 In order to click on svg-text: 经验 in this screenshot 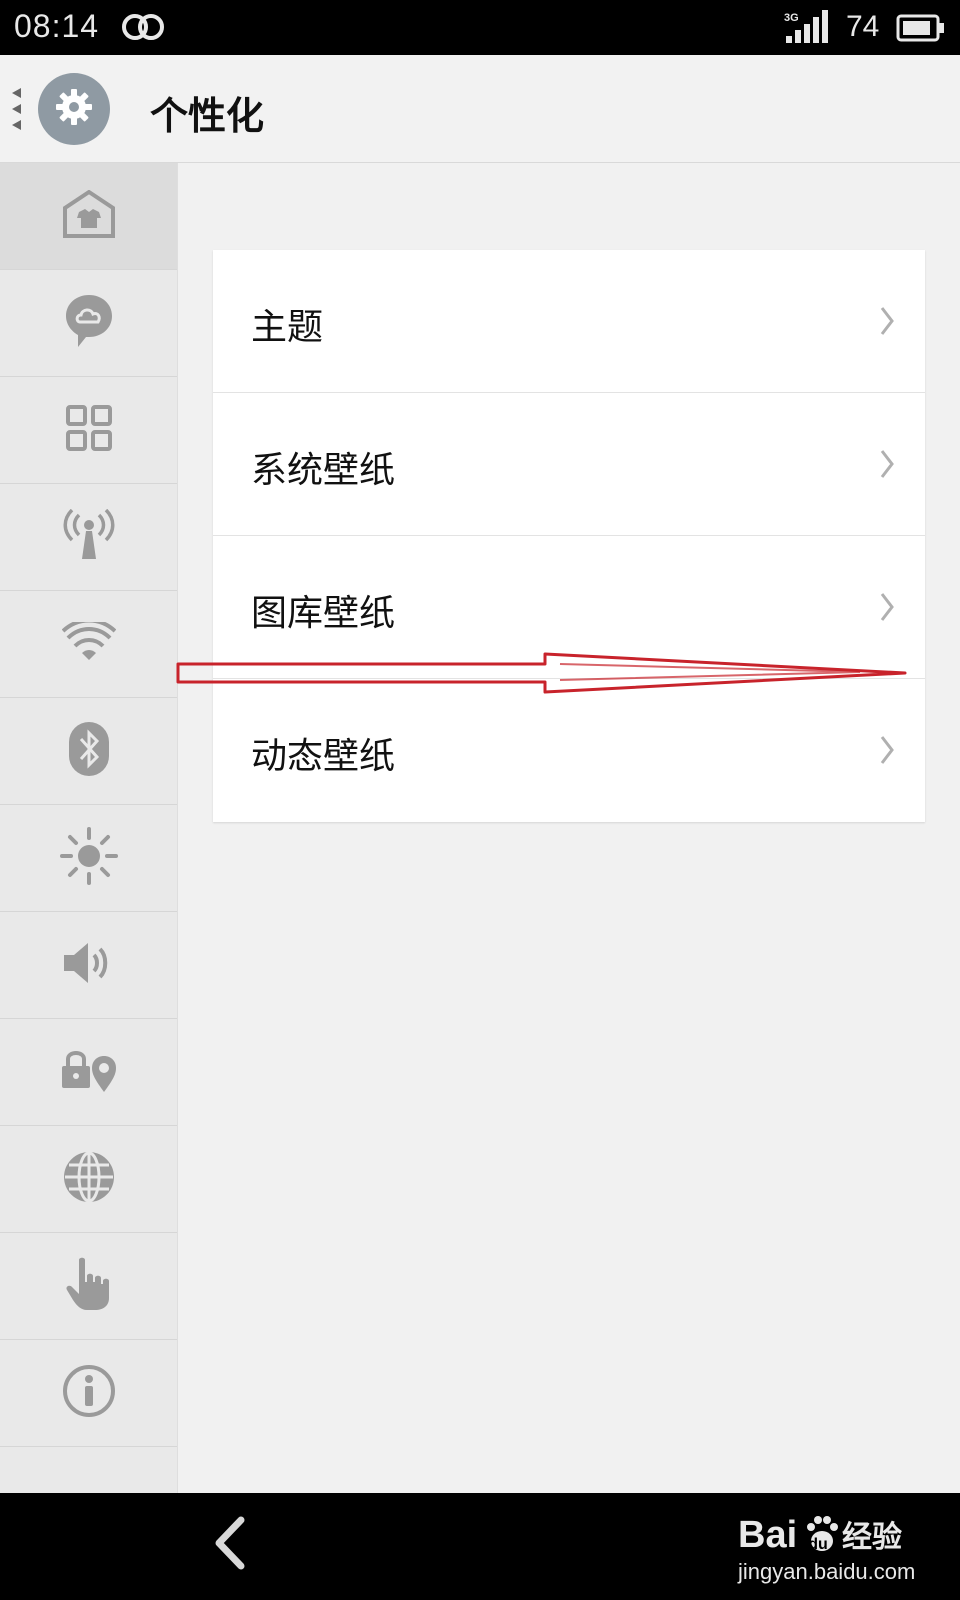, I will do `click(872, 1537)`.